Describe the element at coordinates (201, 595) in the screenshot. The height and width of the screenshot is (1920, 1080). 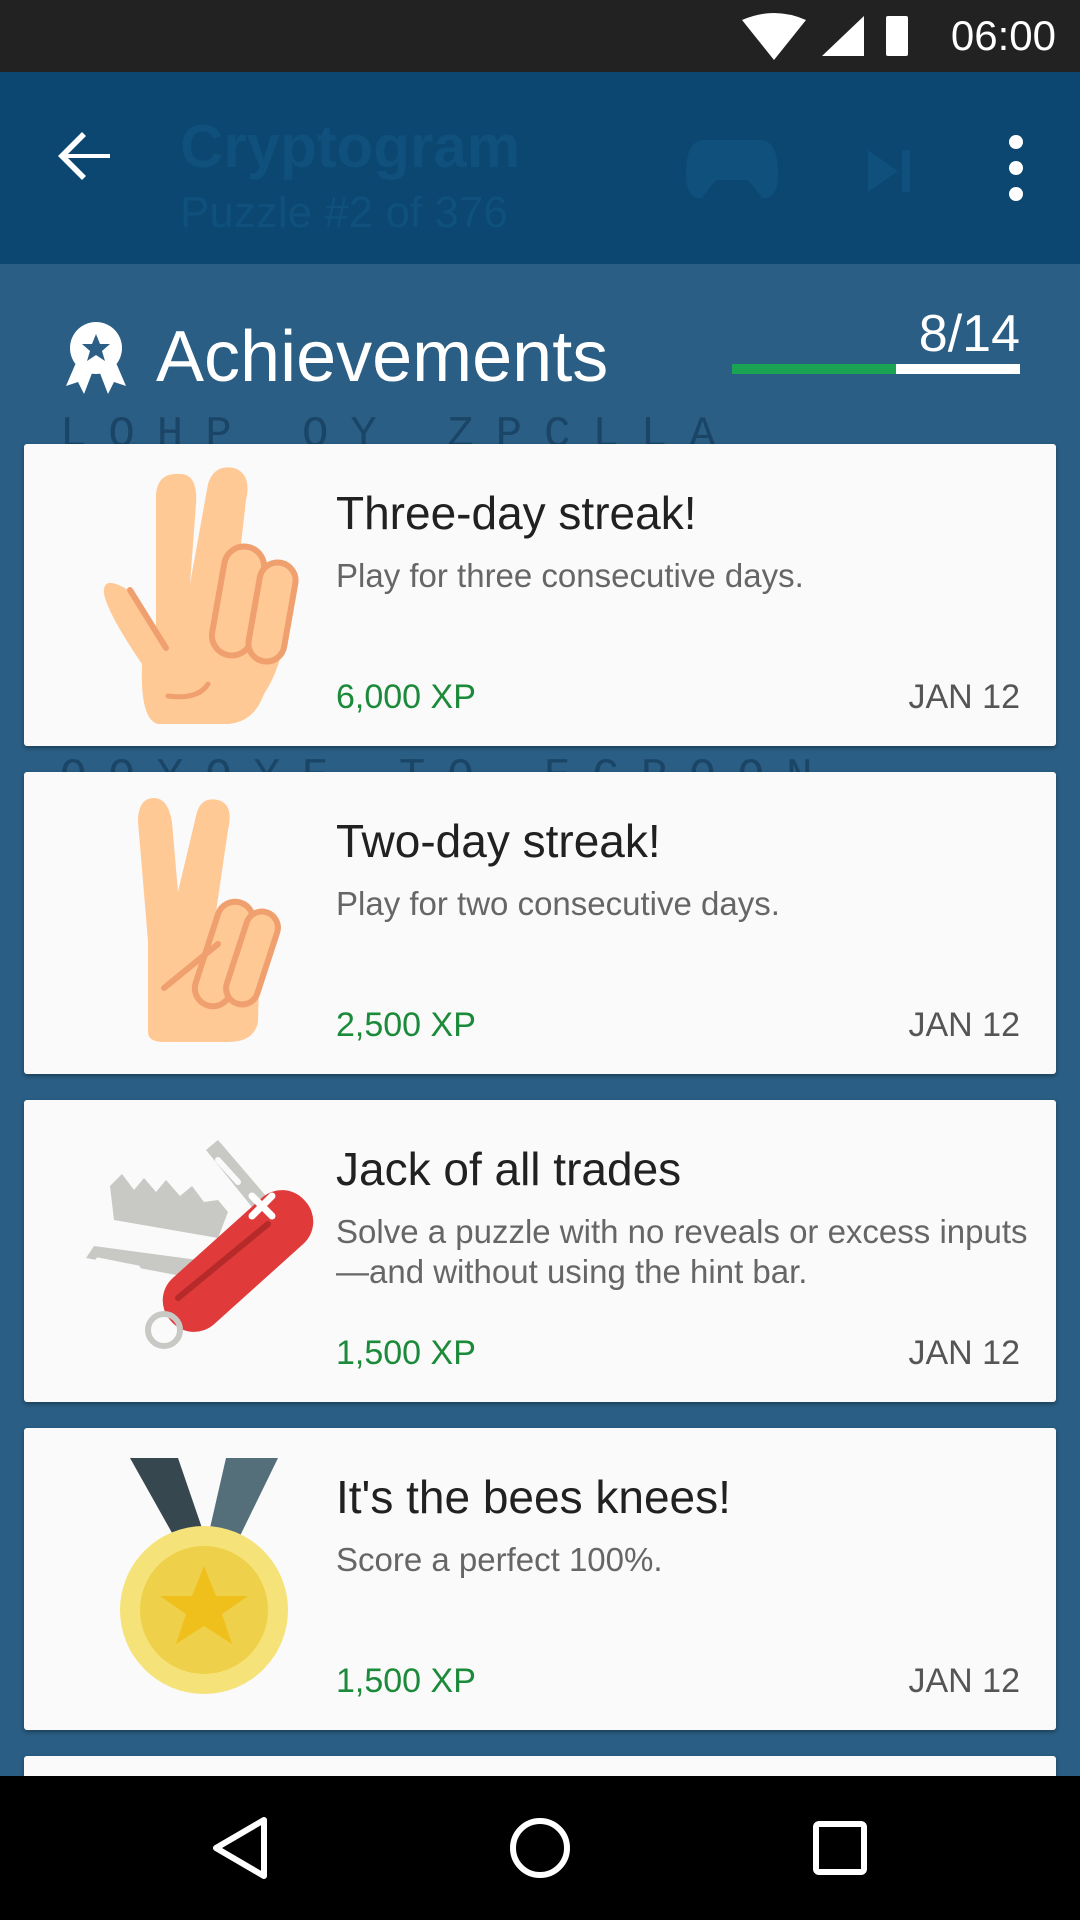
I see `three-fingers-hand-icon` at that location.